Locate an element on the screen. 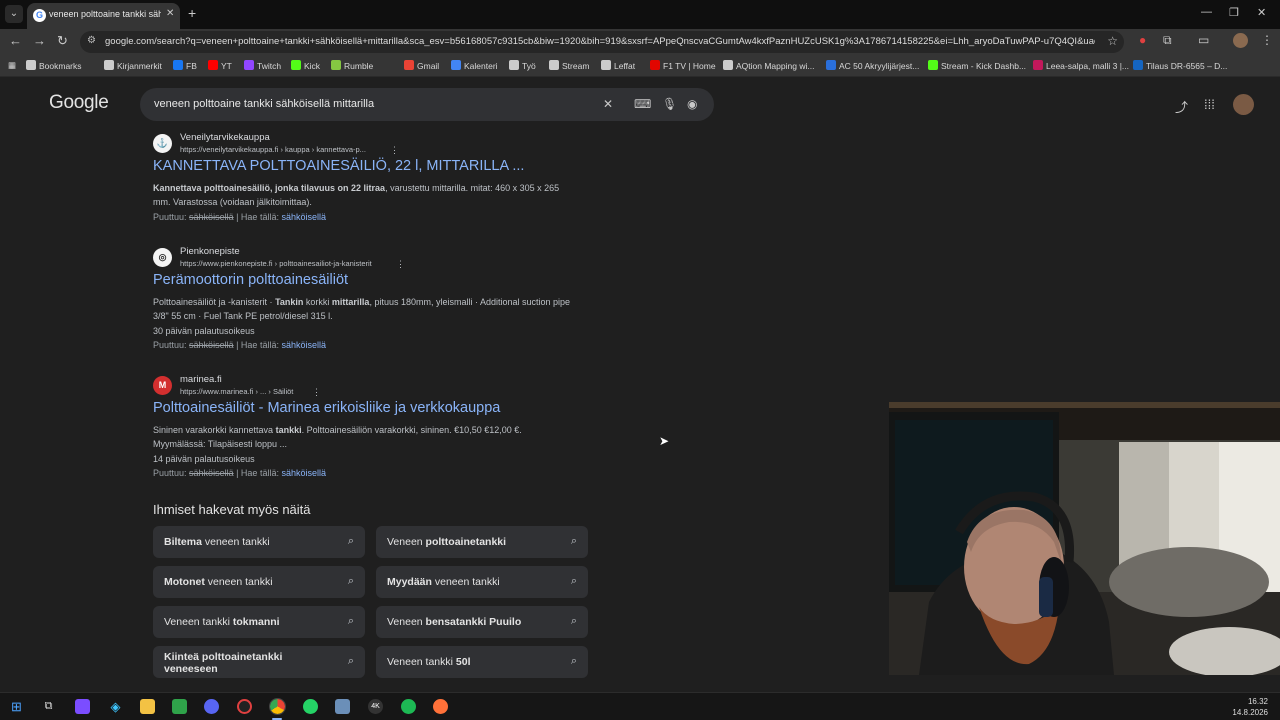 The height and width of the screenshot is (720, 1280). related-search-chip: Veneen polttoainetankki ⌕ is located at coordinates (482, 542).